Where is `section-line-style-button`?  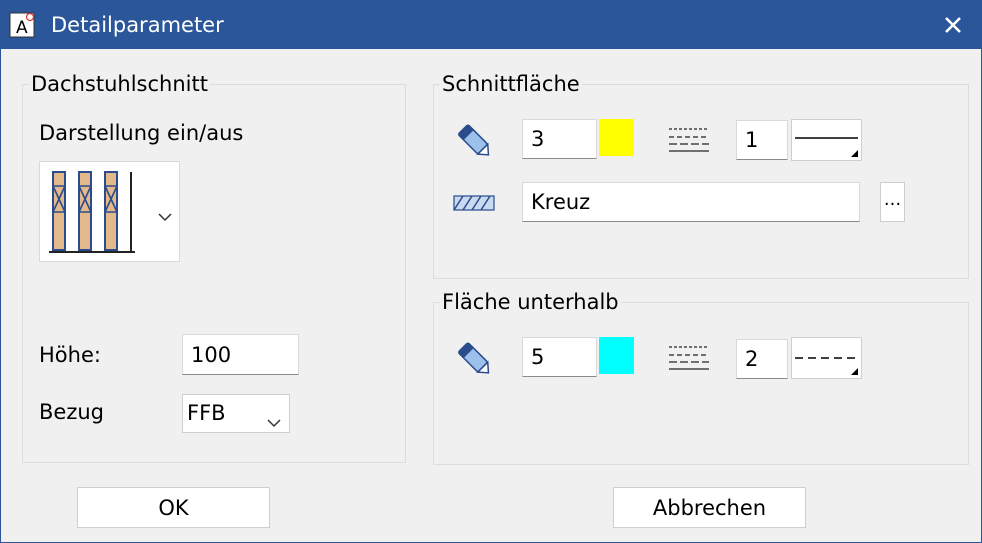
section-line-style-button is located at coordinates (826, 140).